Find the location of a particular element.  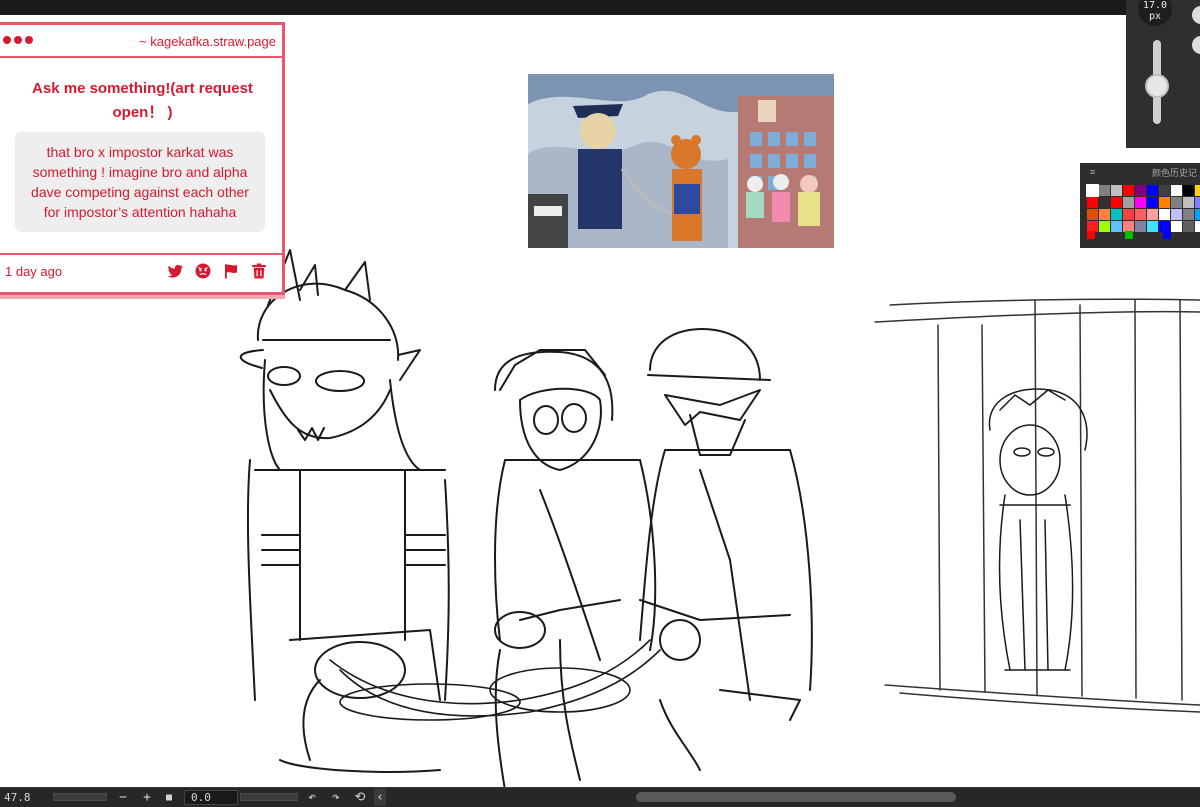

rotation-slider is located at coordinates (269, 797).